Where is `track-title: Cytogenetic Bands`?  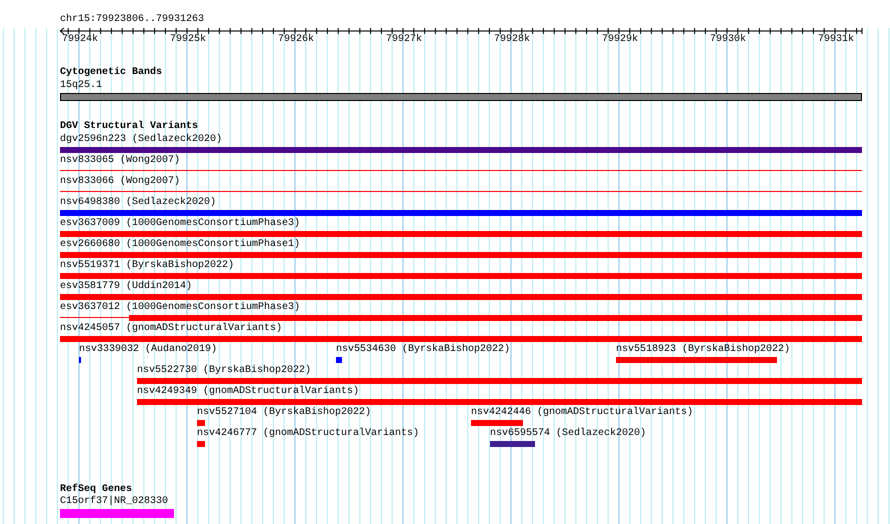
track-title: Cytogenetic Bands is located at coordinates (111, 73).